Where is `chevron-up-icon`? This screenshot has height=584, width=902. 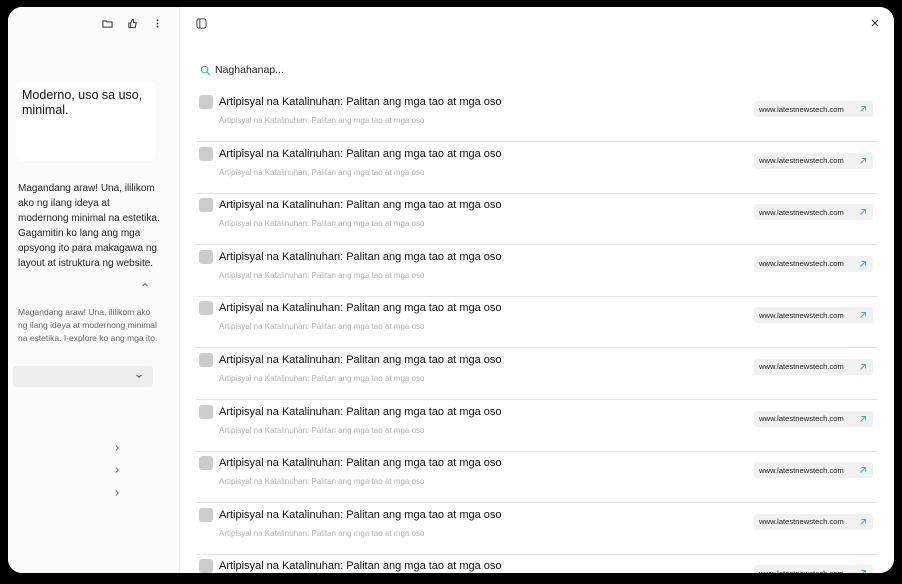 chevron-up-icon is located at coordinates (145, 285).